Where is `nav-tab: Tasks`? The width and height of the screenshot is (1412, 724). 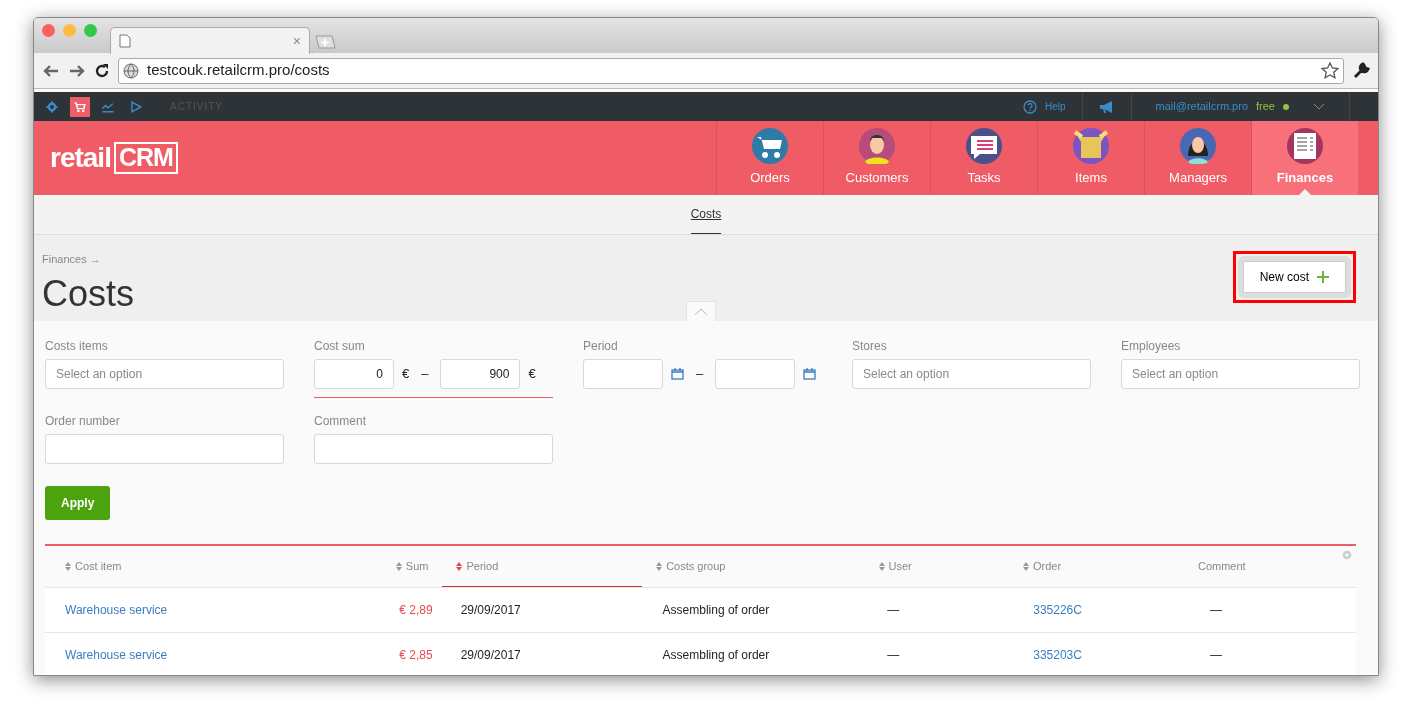 nav-tab: Tasks is located at coordinates (983, 158).